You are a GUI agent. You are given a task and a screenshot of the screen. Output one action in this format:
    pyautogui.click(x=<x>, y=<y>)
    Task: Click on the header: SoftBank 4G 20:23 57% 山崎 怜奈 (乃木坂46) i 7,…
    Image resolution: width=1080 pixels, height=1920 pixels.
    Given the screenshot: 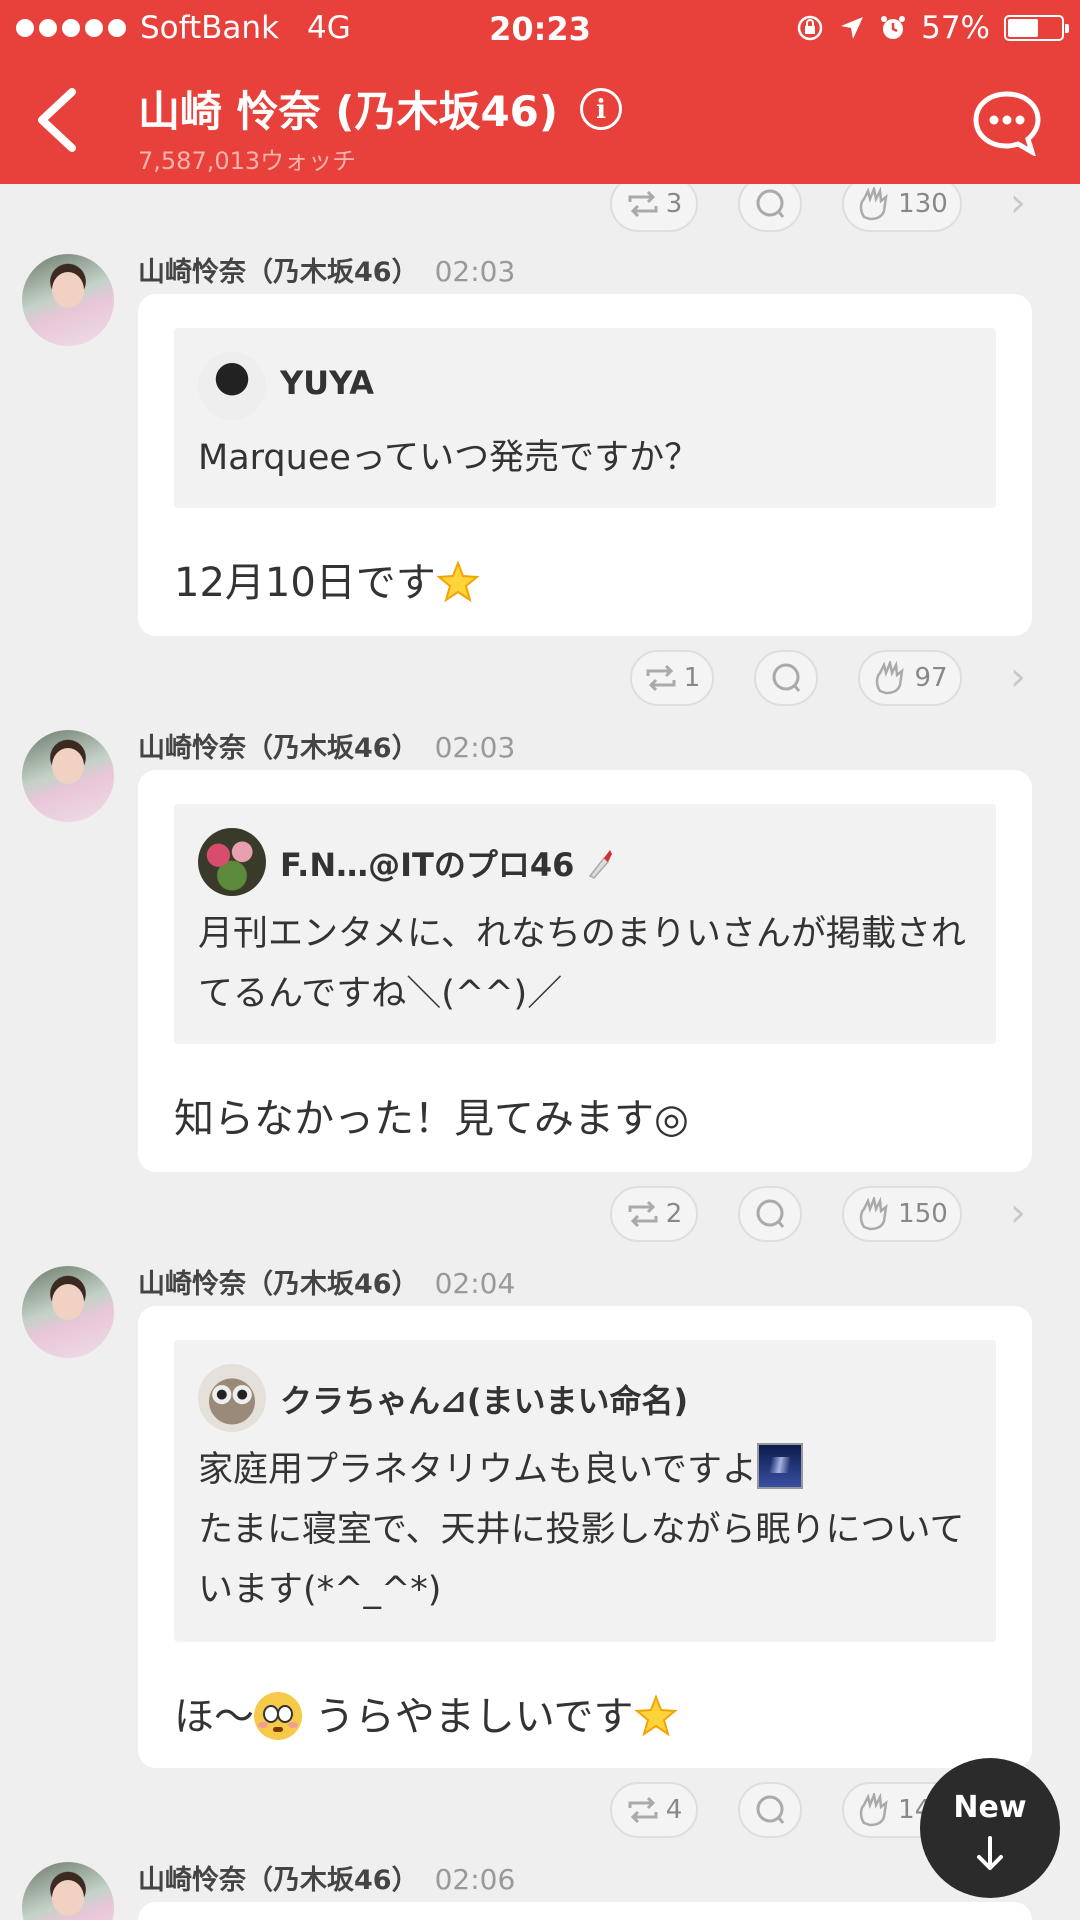 What is the action you would take?
    pyautogui.click(x=540, y=92)
    